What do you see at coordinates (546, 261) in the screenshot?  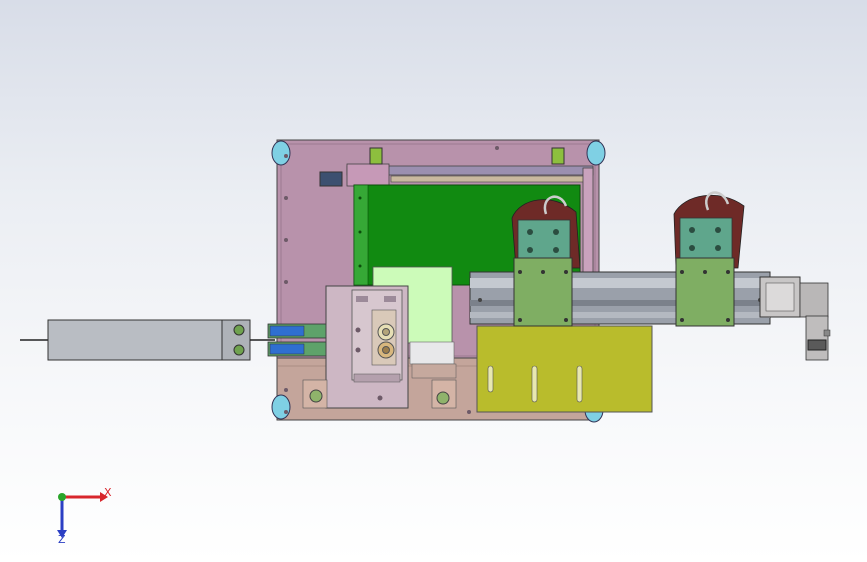 I see `carriage-left` at bounding box center [546, 261].